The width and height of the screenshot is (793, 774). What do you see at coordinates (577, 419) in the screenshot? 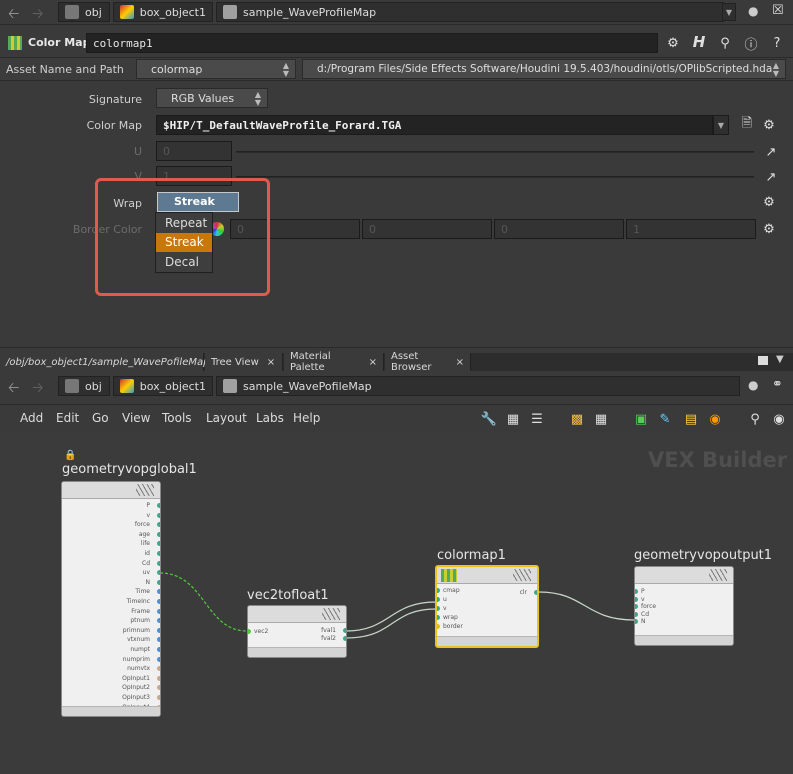
I see `palette-grid-icon: ▩` at bounding box center [577, 419].